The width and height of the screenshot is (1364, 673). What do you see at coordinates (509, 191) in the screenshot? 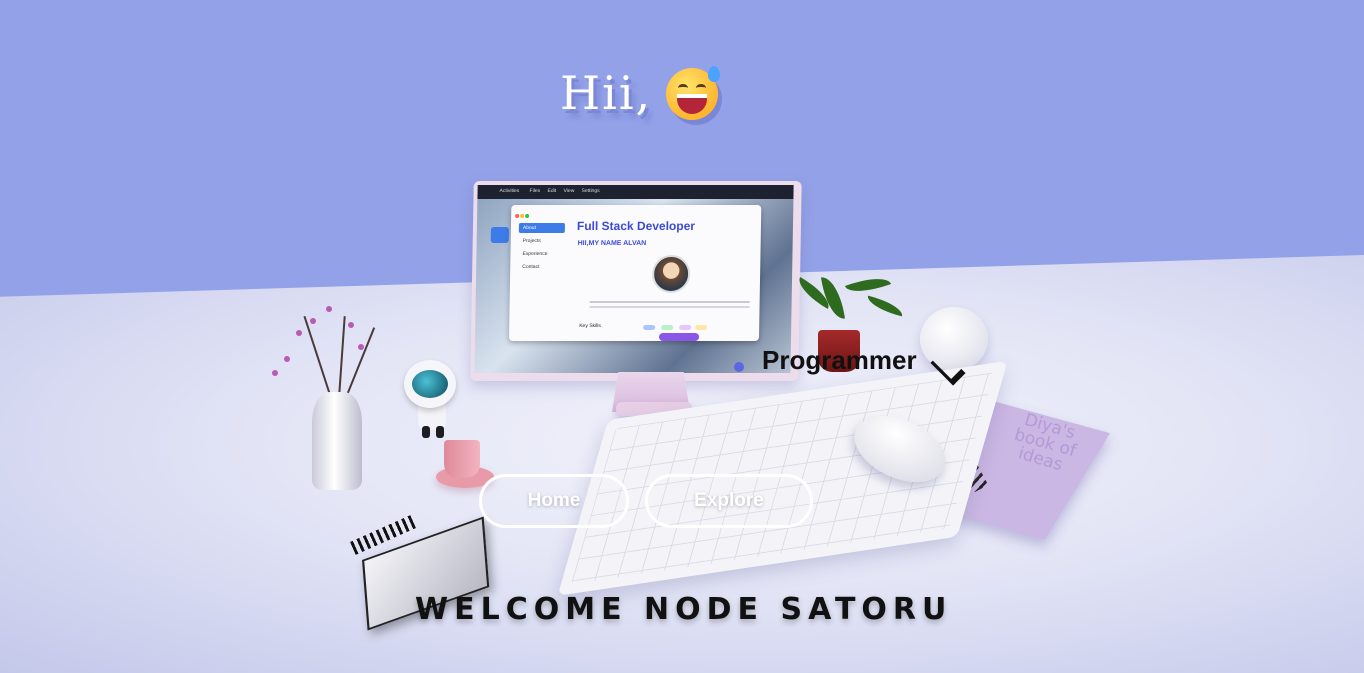
I see `taskbar-item: Activities` at bounding box center [509, 191].